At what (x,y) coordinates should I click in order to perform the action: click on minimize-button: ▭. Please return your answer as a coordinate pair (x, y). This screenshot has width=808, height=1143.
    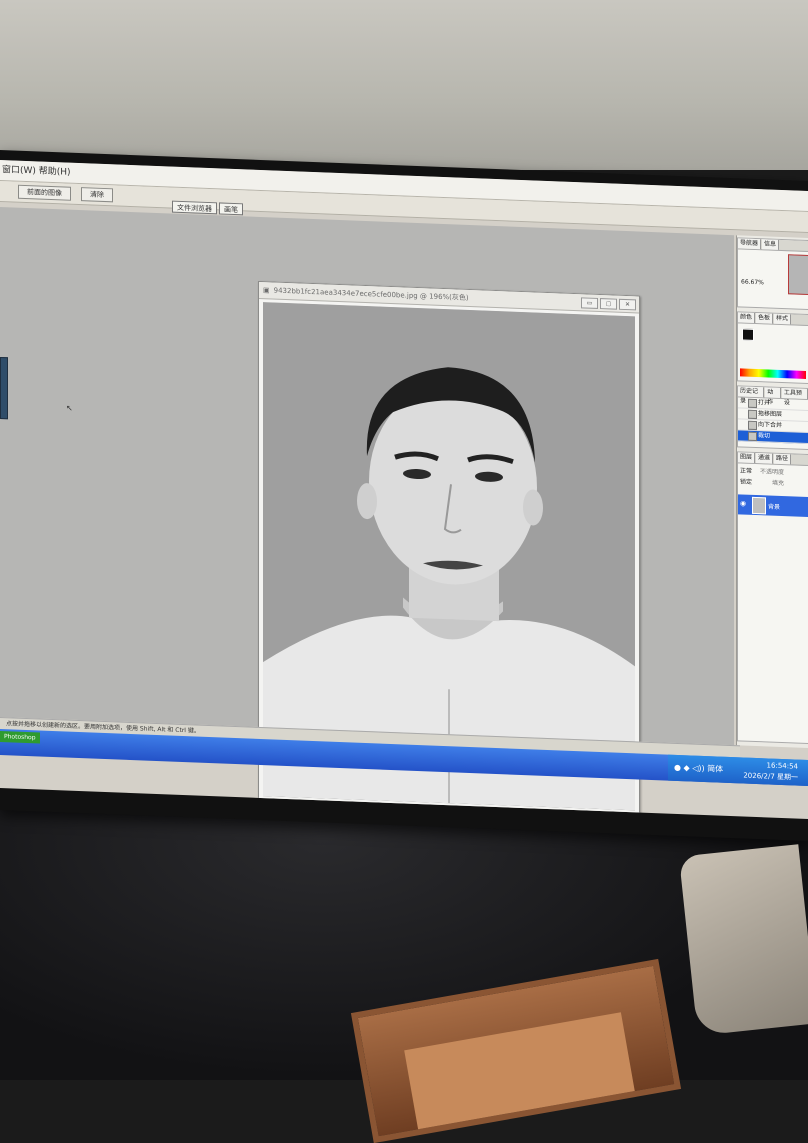
    Looking at the image, I should click on (589, 302).